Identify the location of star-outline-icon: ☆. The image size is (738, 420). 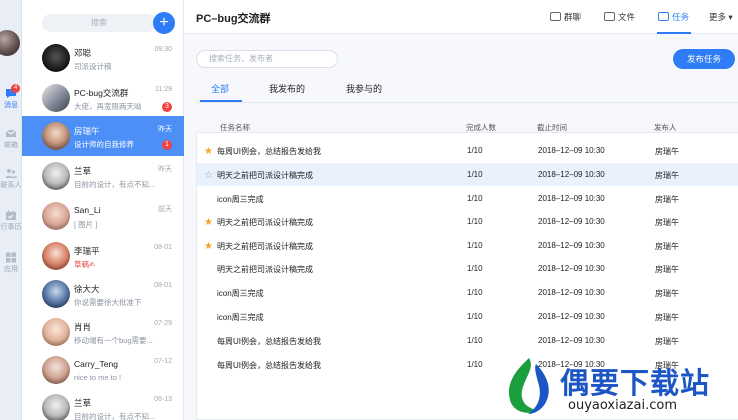
(208, 175).